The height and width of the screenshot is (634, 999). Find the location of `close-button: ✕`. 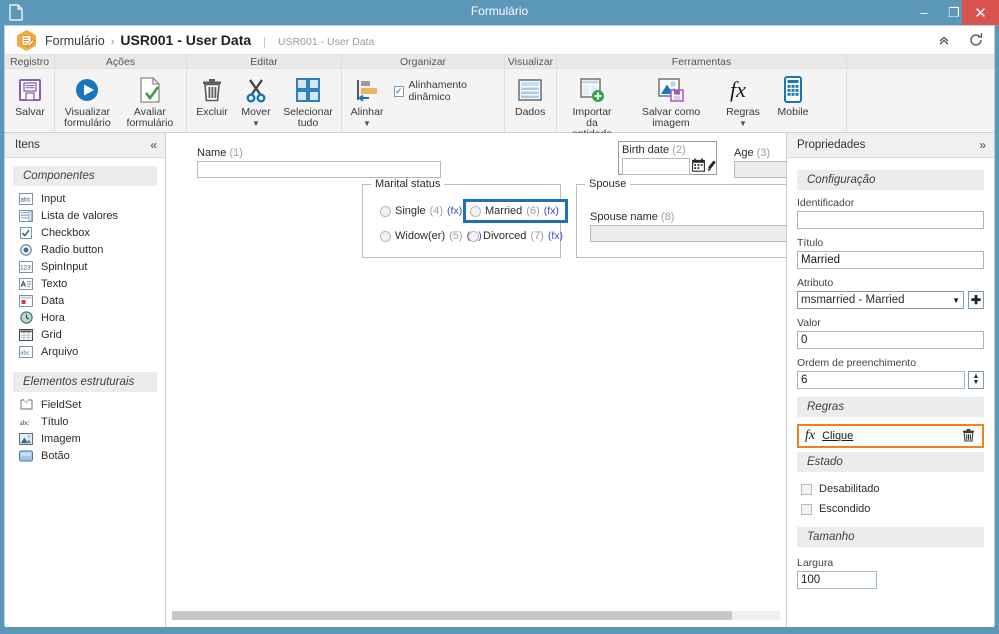

close-button: ✕ is located at coordinates (980, 12).